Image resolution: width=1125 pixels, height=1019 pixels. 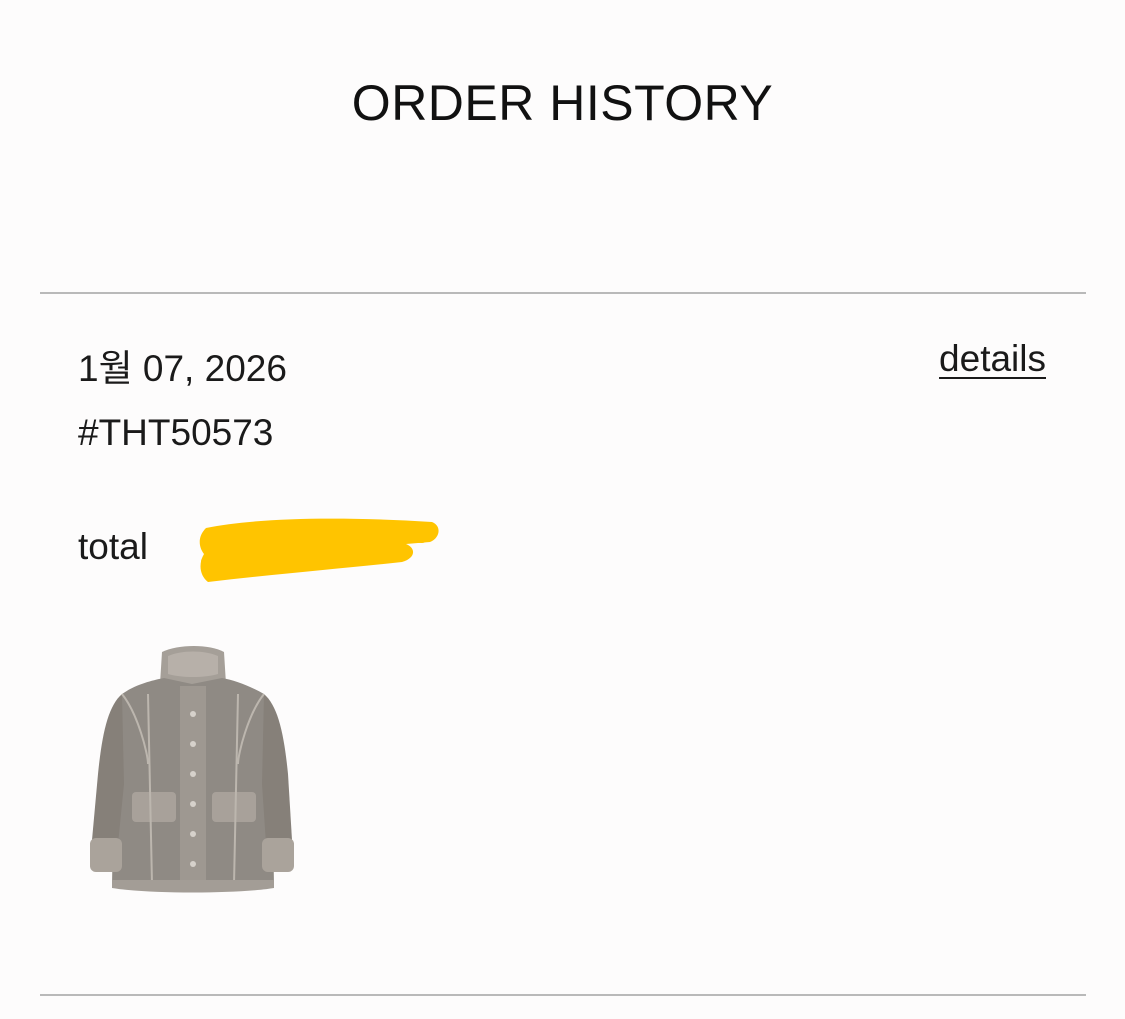 What do you see at coordinates (182, 368) in the screenshot?
I see `order-date: 1월 07, 2026` at bounding box center [182, 368].